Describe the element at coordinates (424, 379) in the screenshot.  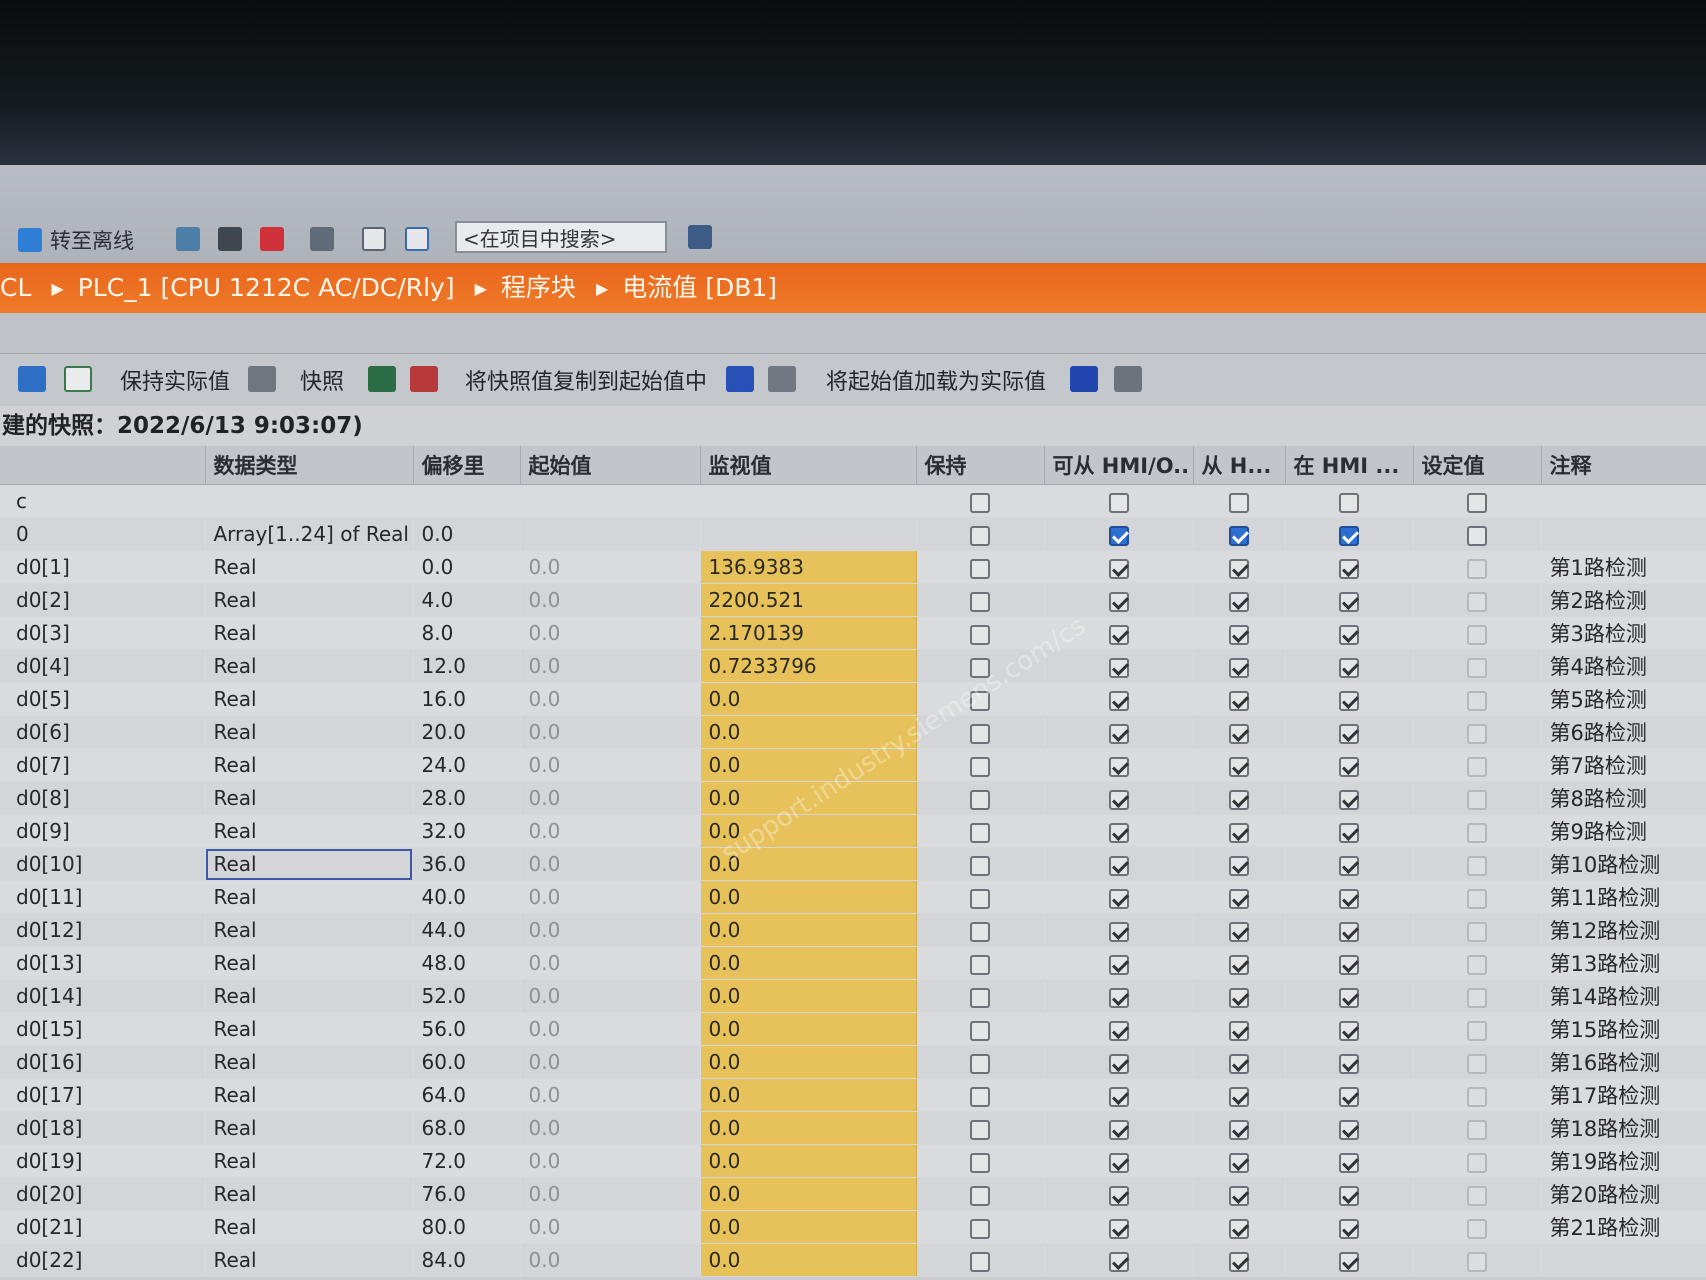
I see `snapshot-load-icon` at that location.